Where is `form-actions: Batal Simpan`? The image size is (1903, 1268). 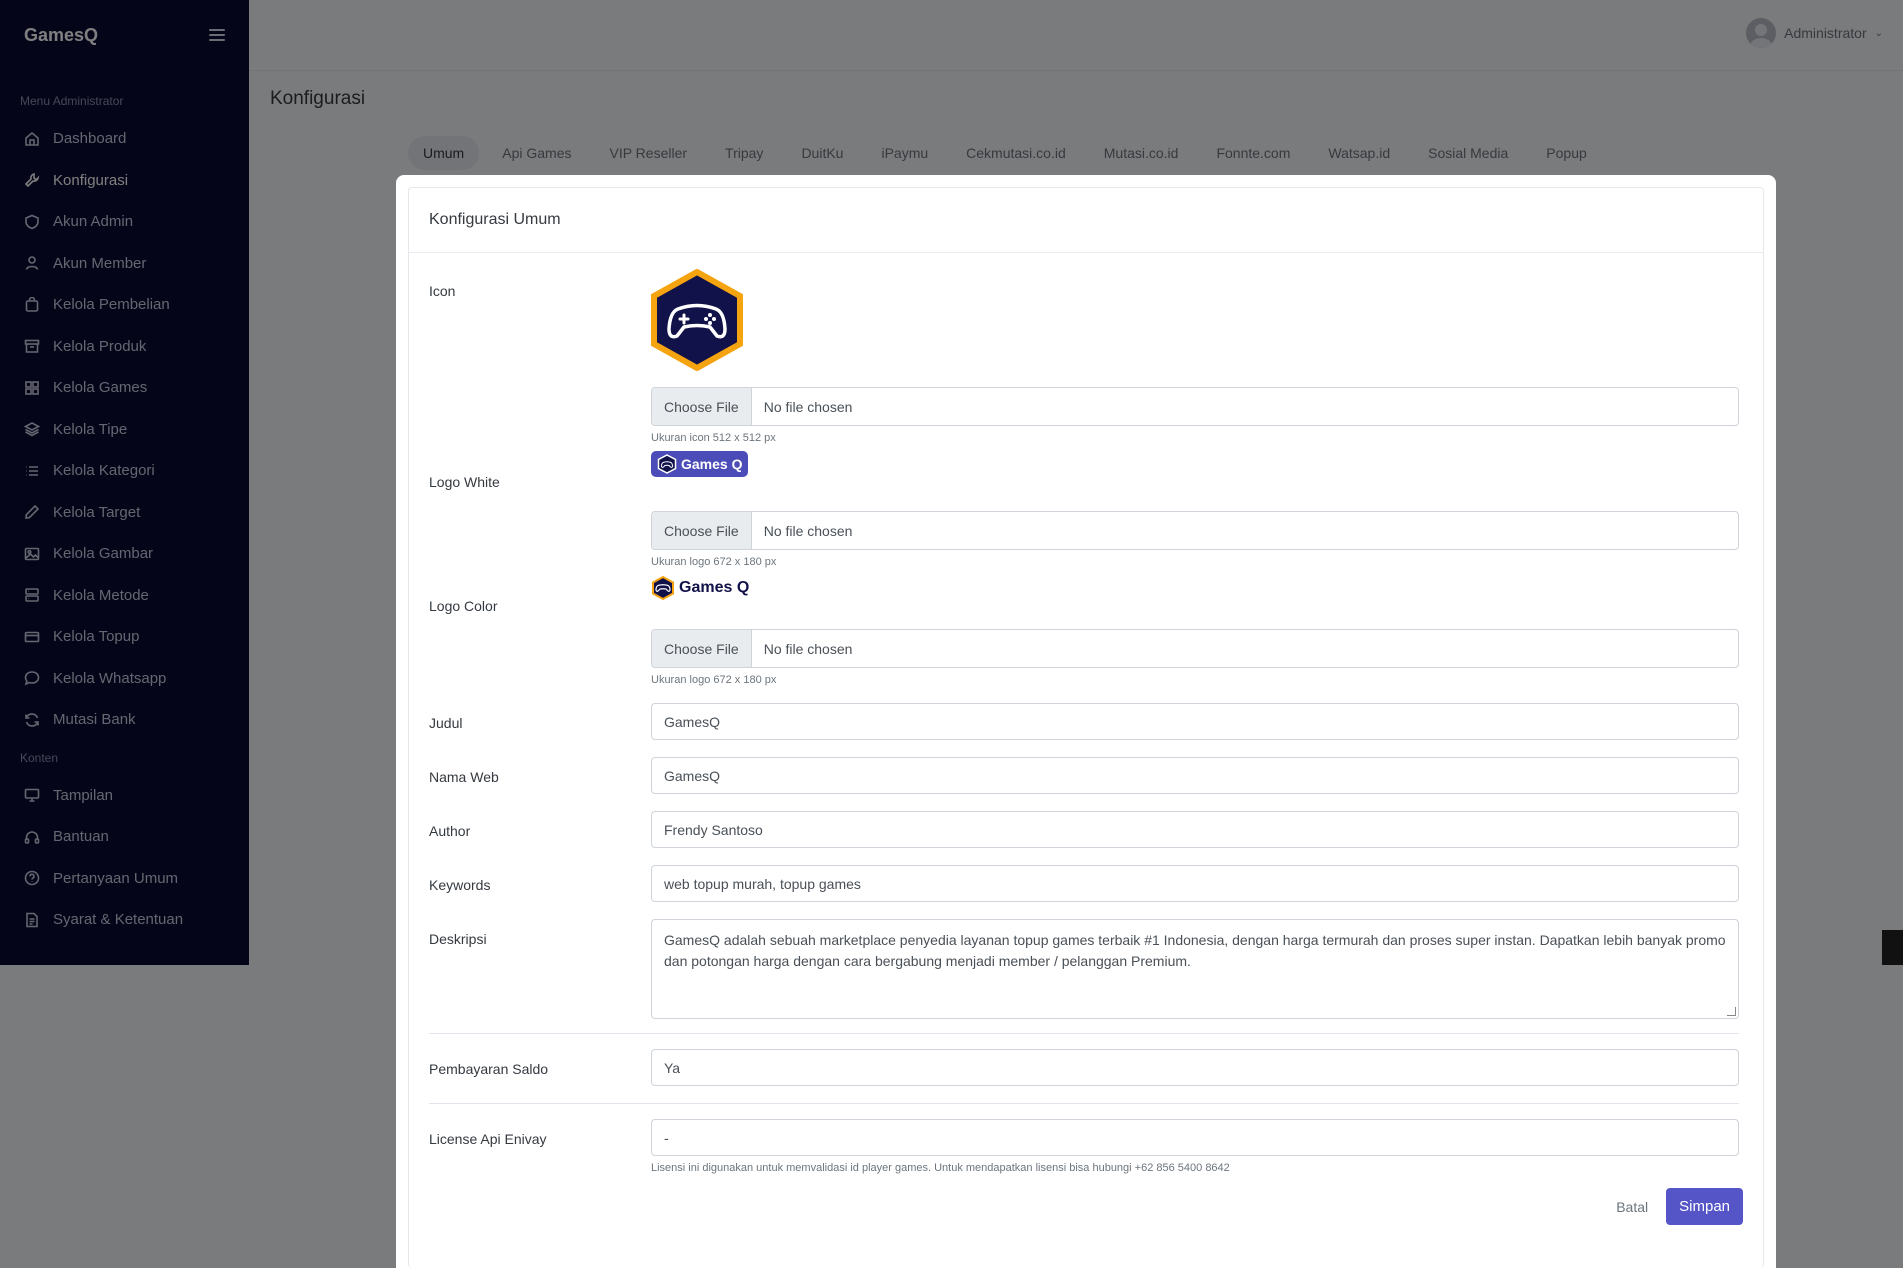
form-actions: Batal Simpan is located at coordinates (1679, 1206).